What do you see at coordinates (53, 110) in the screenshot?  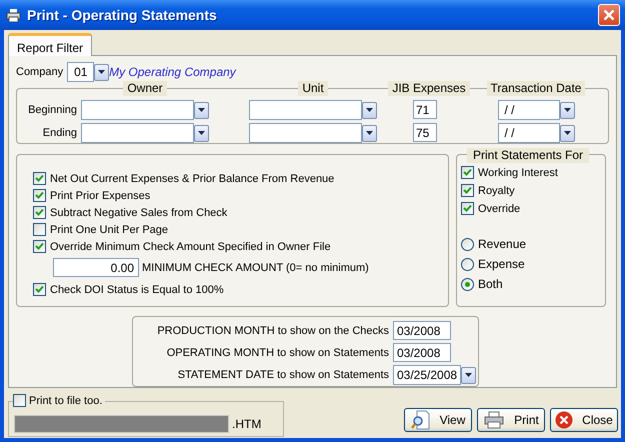 I see `row-label: Beginning` at bounding box center [53, 110].